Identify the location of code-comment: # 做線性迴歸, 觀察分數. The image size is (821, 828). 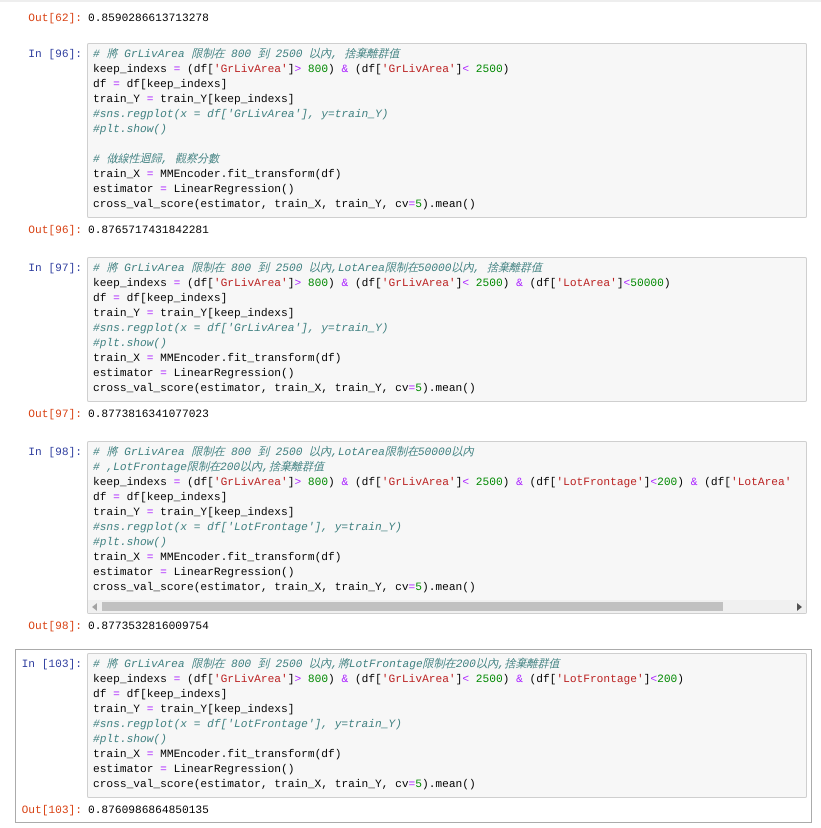
(157, 160).